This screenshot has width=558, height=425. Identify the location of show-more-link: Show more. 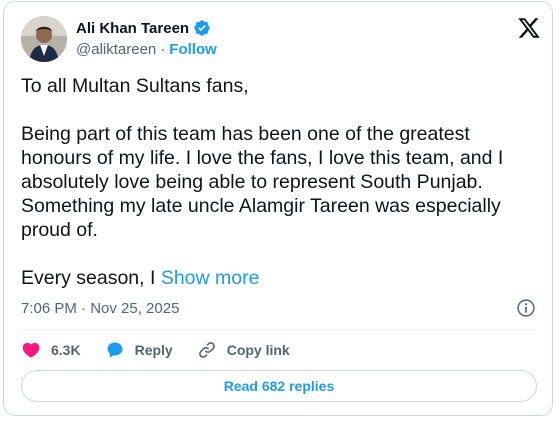
(210, 278).